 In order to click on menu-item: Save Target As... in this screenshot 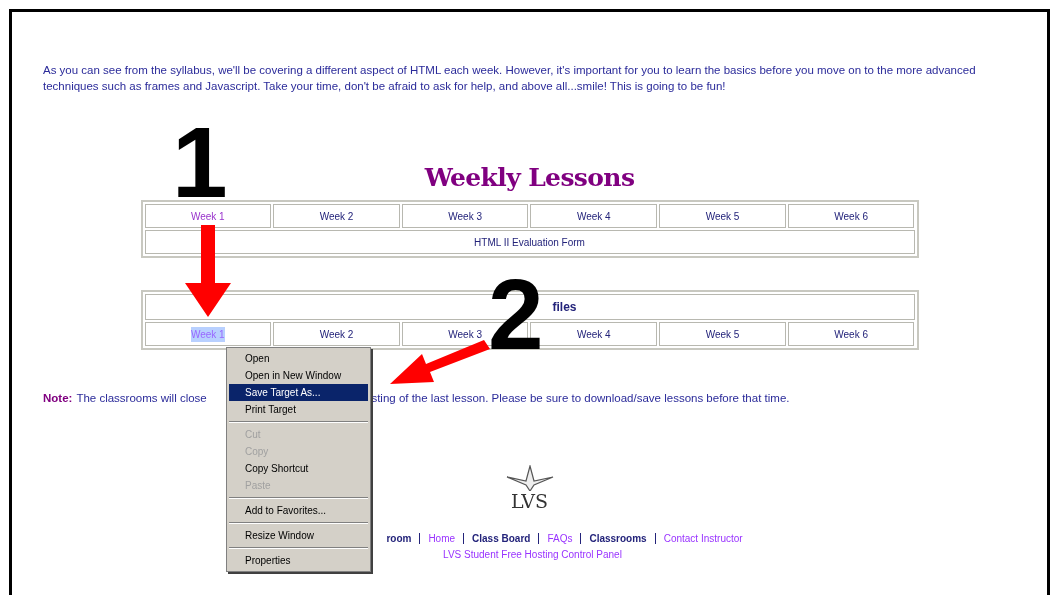, I will do `click(298, 392)`.